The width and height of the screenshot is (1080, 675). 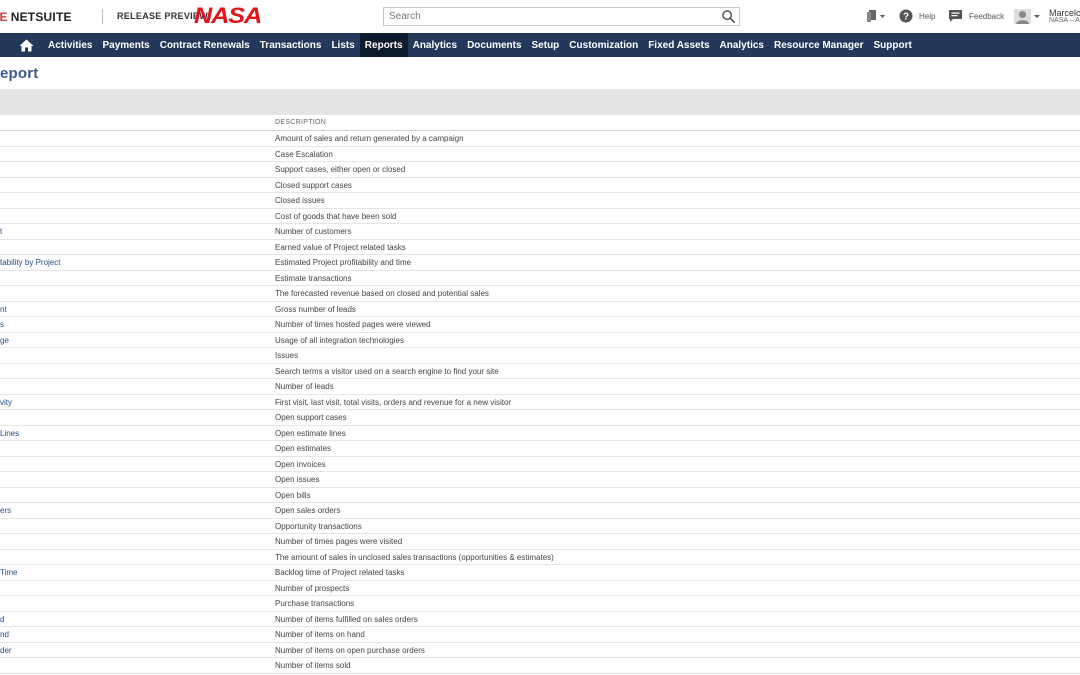 I want to click on report-description: Number of prospects, so click(x=312, y=588).